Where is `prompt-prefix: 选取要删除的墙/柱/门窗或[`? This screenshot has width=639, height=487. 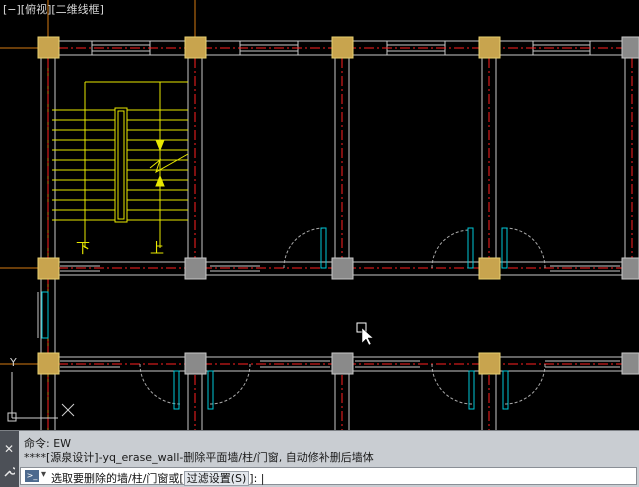
prompt-prefix: 选取要删除的墙/柱/门窗或[ is located at coordinates (117, 478).